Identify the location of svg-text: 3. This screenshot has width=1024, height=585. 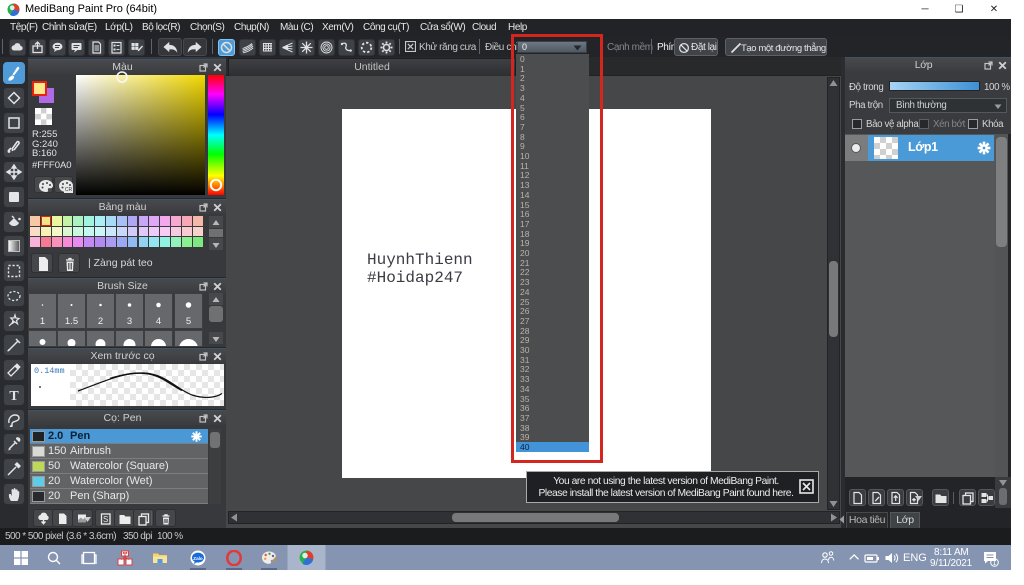
(129, 321).